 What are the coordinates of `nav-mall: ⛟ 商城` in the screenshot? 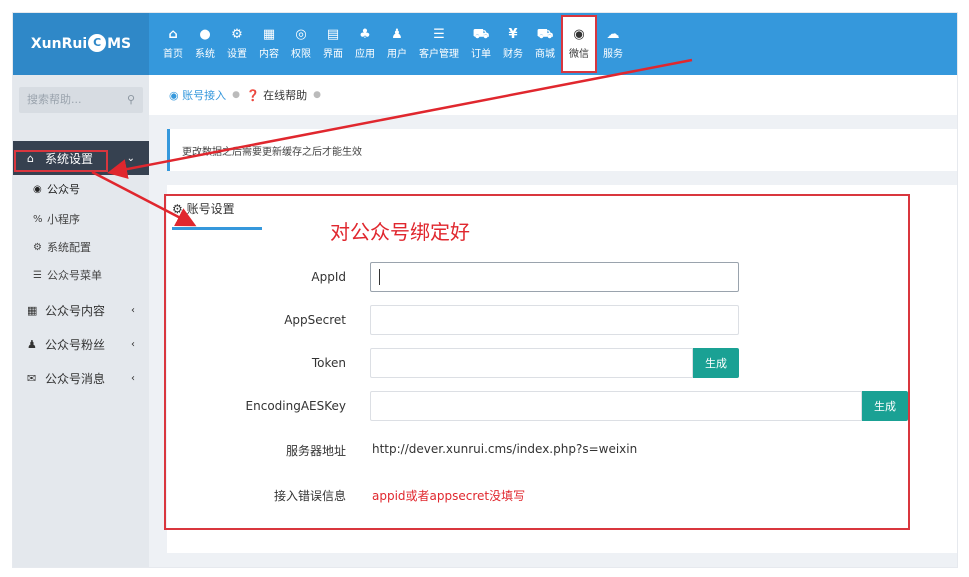 It's located at (545, 44).